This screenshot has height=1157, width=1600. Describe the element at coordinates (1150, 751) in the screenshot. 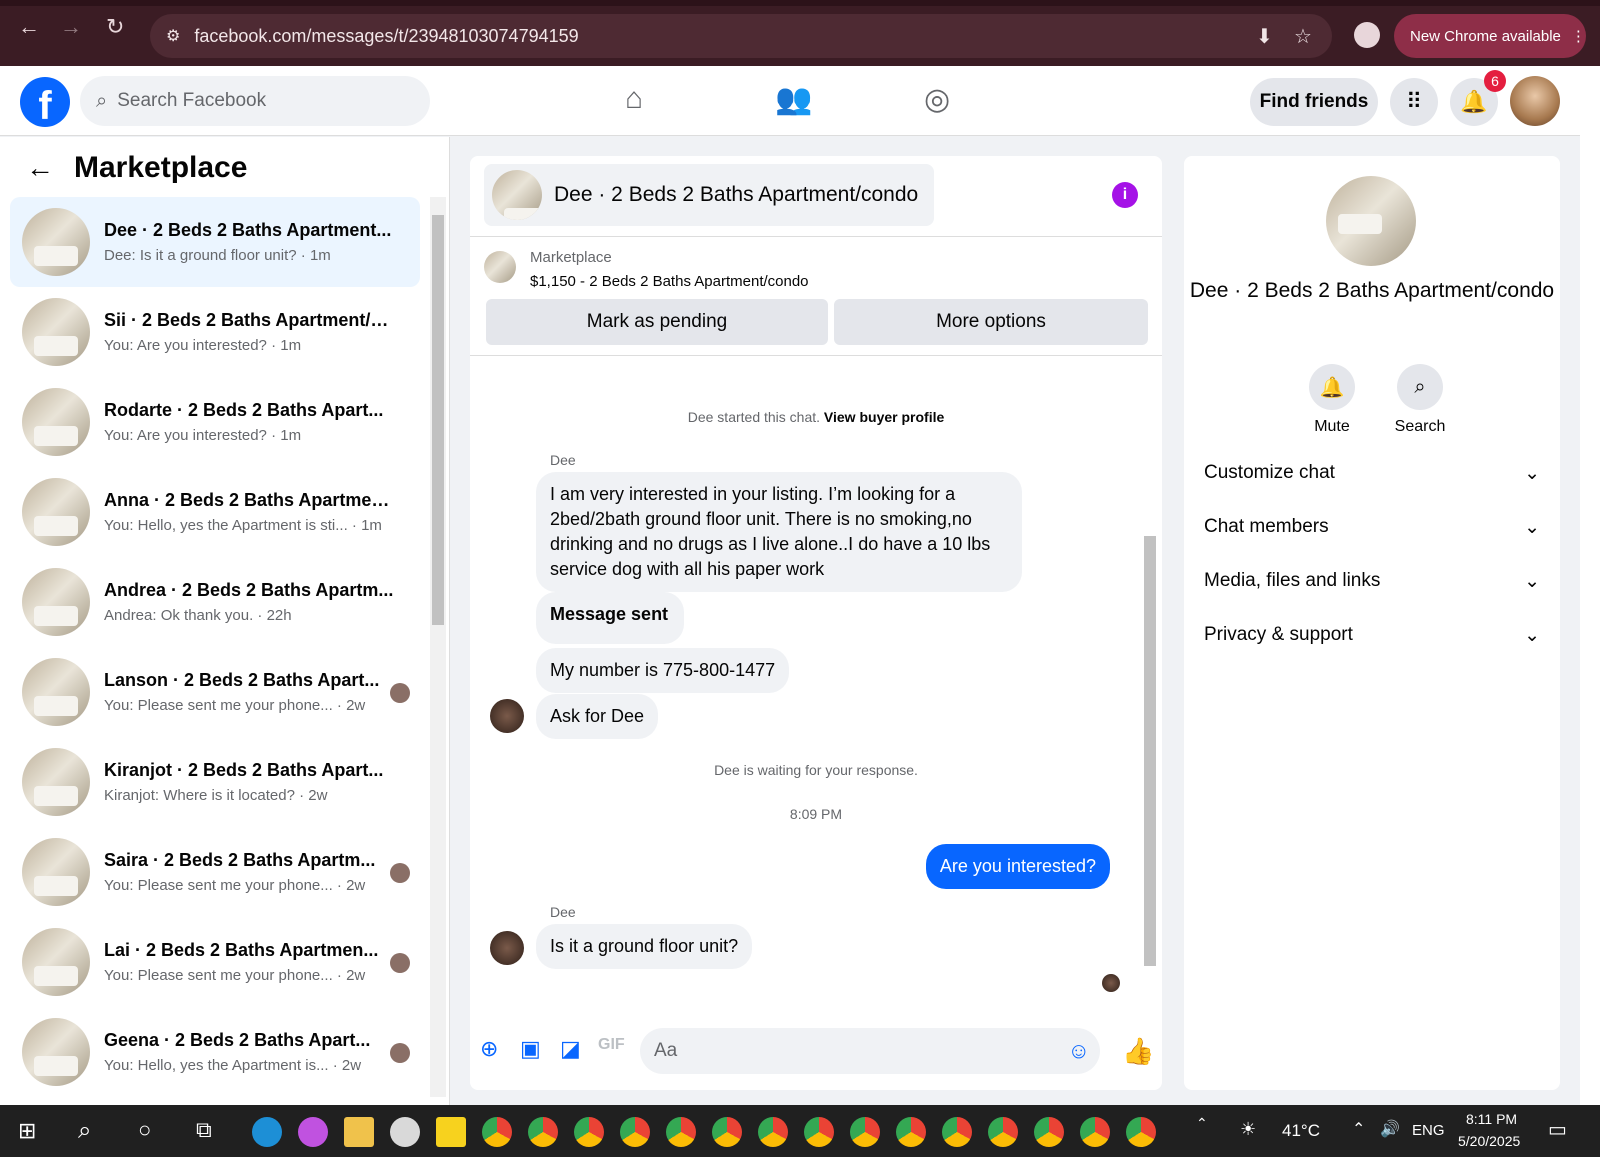

I see `chat-scrollbar-thumb` at that location.